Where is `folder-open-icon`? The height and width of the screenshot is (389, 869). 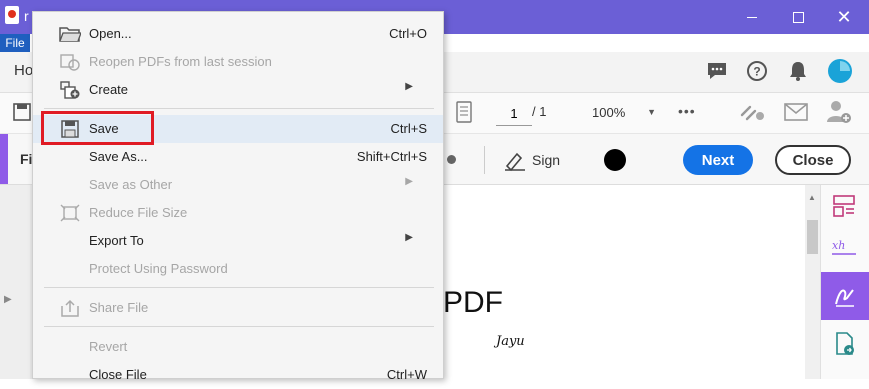
folder-open-icon is located at coordinates (70, 34).